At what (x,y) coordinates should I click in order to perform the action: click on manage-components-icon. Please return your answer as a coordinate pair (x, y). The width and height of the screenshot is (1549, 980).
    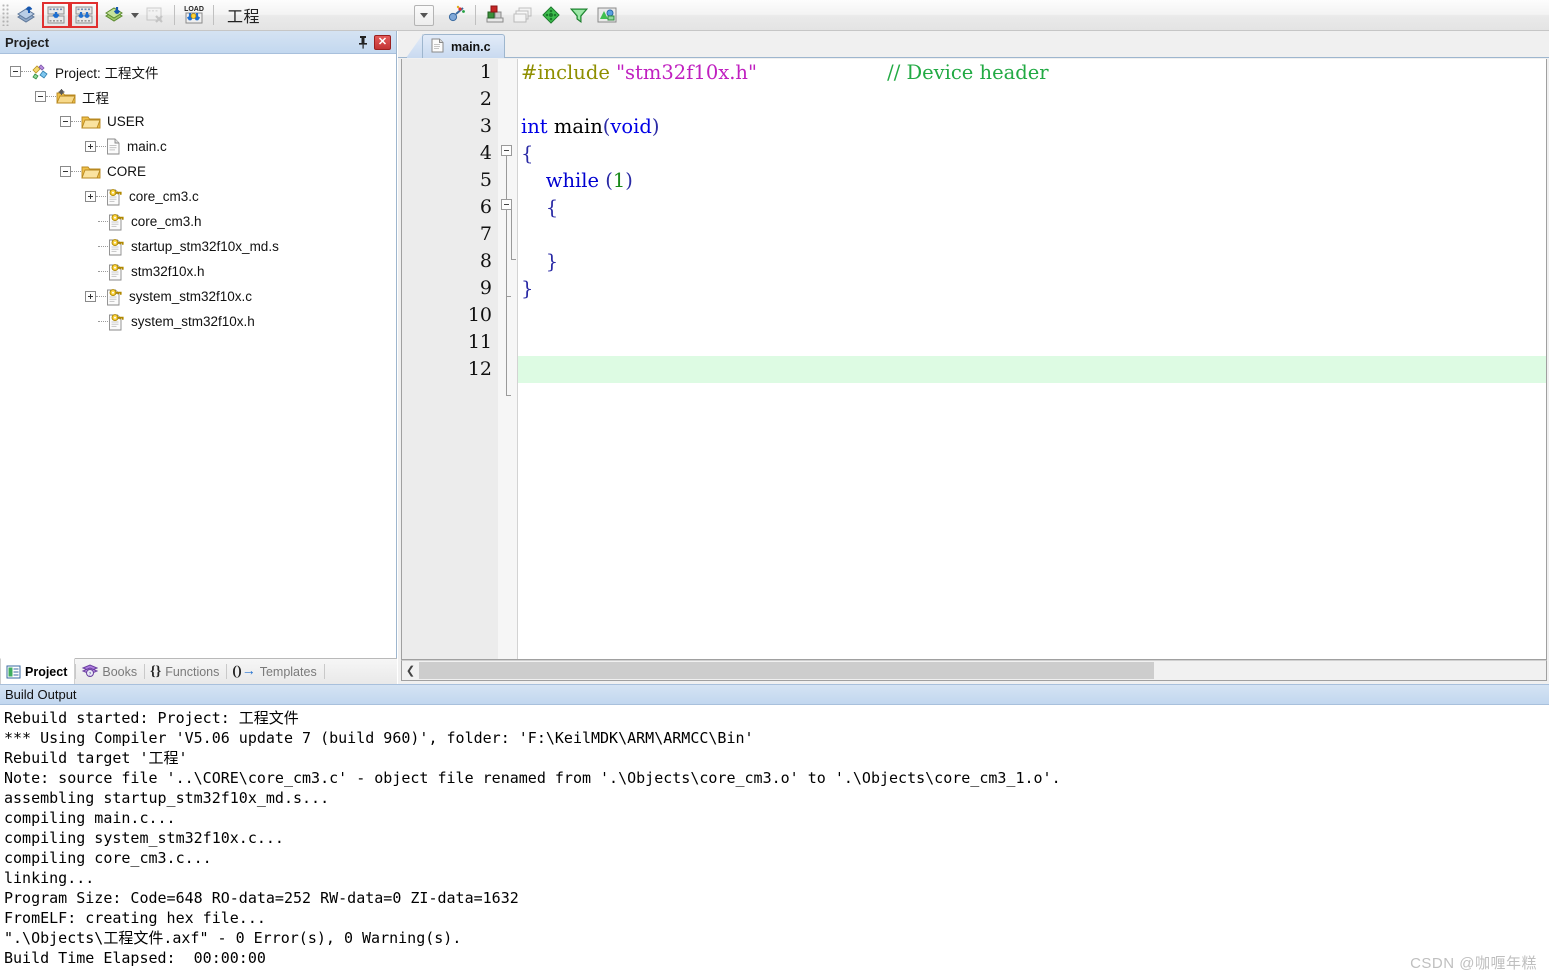
    Looking at the image, I should click on (495, 15).